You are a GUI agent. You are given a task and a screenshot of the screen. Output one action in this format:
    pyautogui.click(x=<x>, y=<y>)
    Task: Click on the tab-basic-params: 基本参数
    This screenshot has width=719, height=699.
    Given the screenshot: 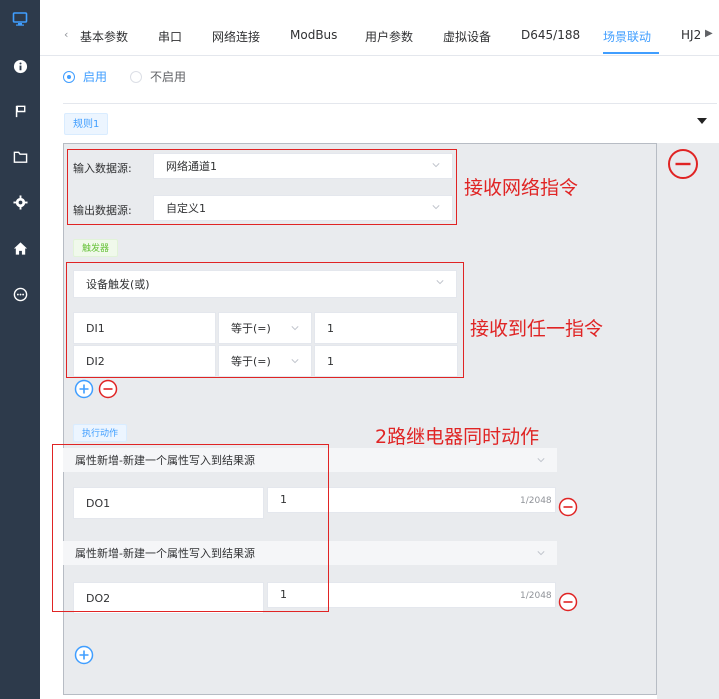 What is the action you would take?
    pyautogui.click(x=104, y=36)
    